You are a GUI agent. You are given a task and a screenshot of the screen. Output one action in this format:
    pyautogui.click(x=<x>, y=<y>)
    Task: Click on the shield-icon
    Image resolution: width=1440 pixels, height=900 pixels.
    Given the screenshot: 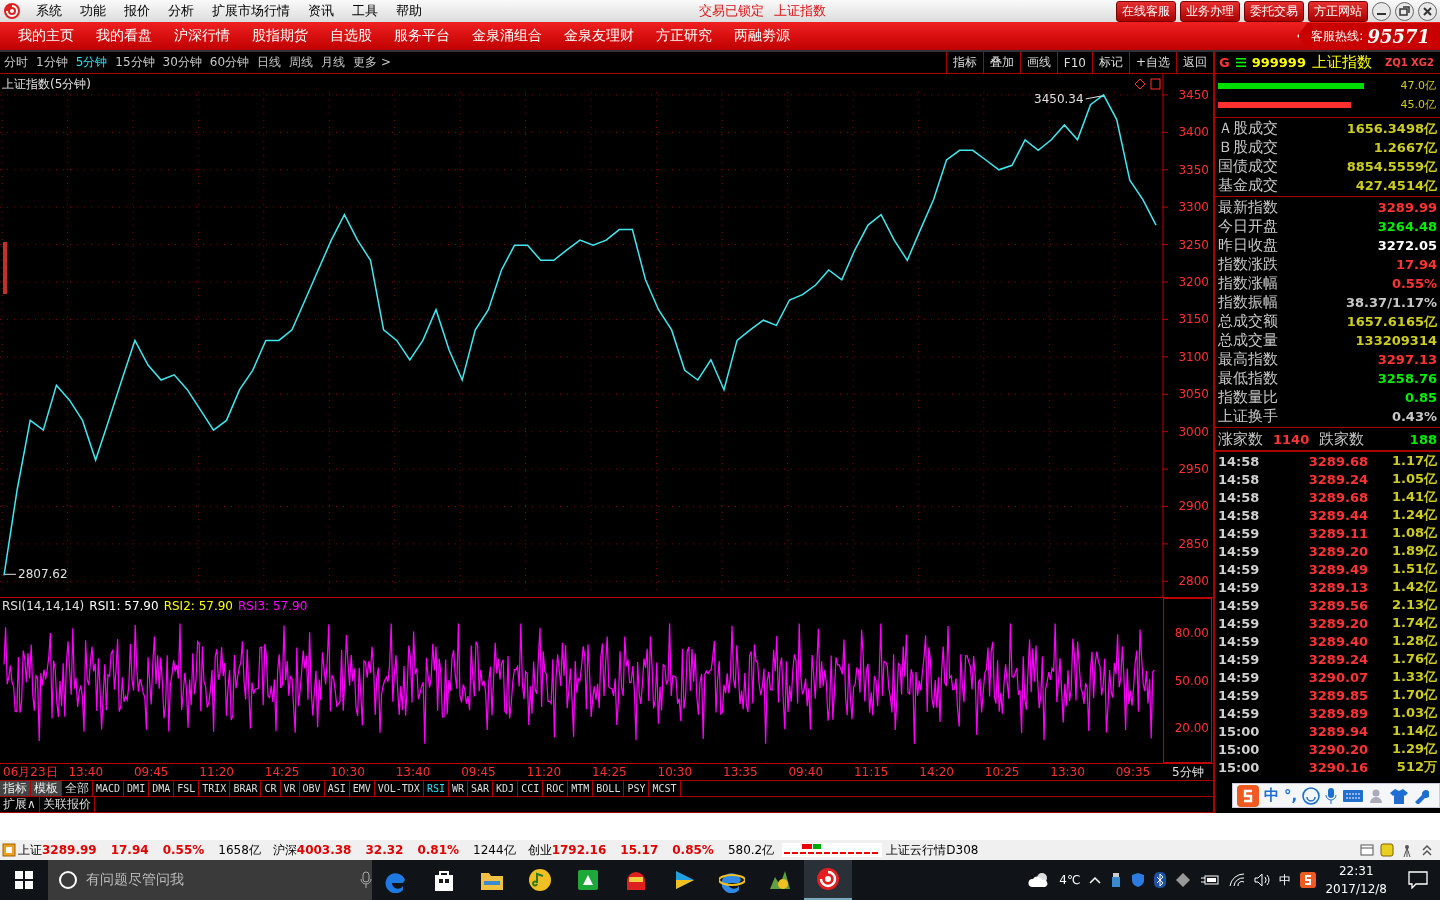 What is the action you would take?
    pyautogui.click(x=1138, y=880)
    